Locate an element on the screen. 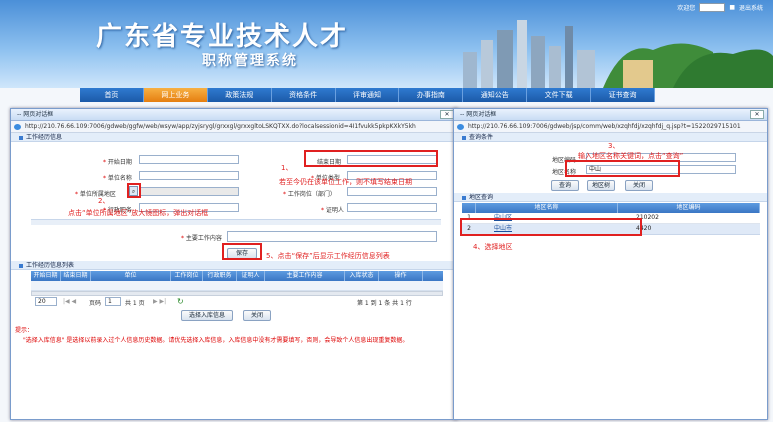 The width and height of the screenshot is (773, 422). user-bar: 欢迎您 ■ 退出系统 is located at coordinates (720, 7).